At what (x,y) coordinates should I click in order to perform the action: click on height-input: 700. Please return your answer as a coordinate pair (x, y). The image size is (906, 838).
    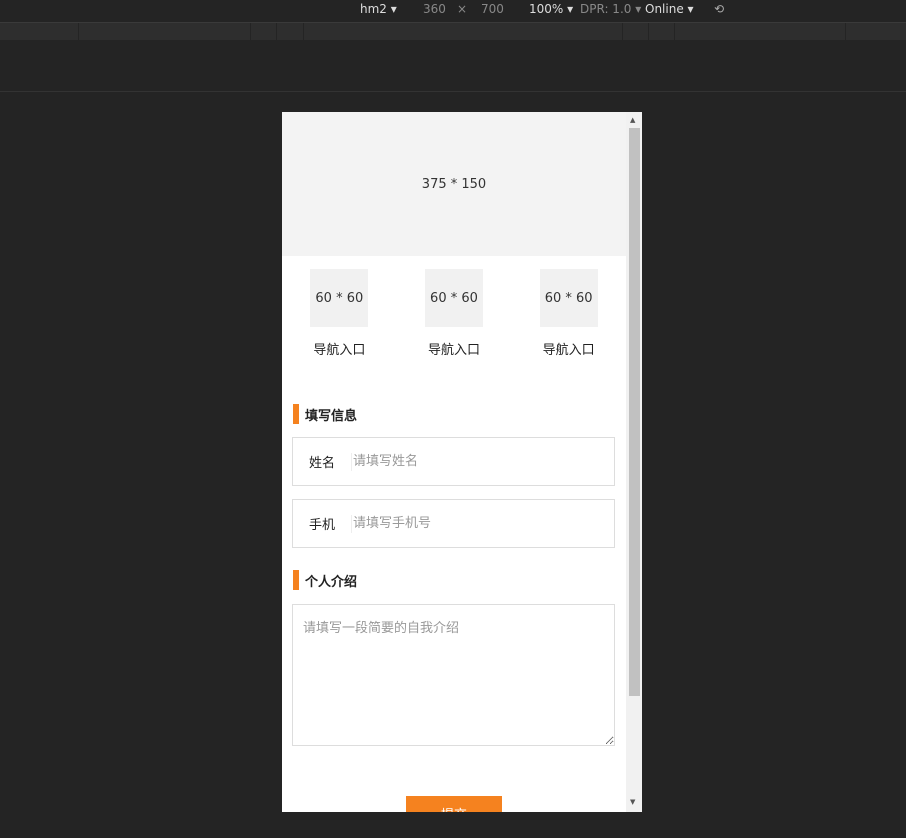
    Looking at the image, I should click on (492, 9).